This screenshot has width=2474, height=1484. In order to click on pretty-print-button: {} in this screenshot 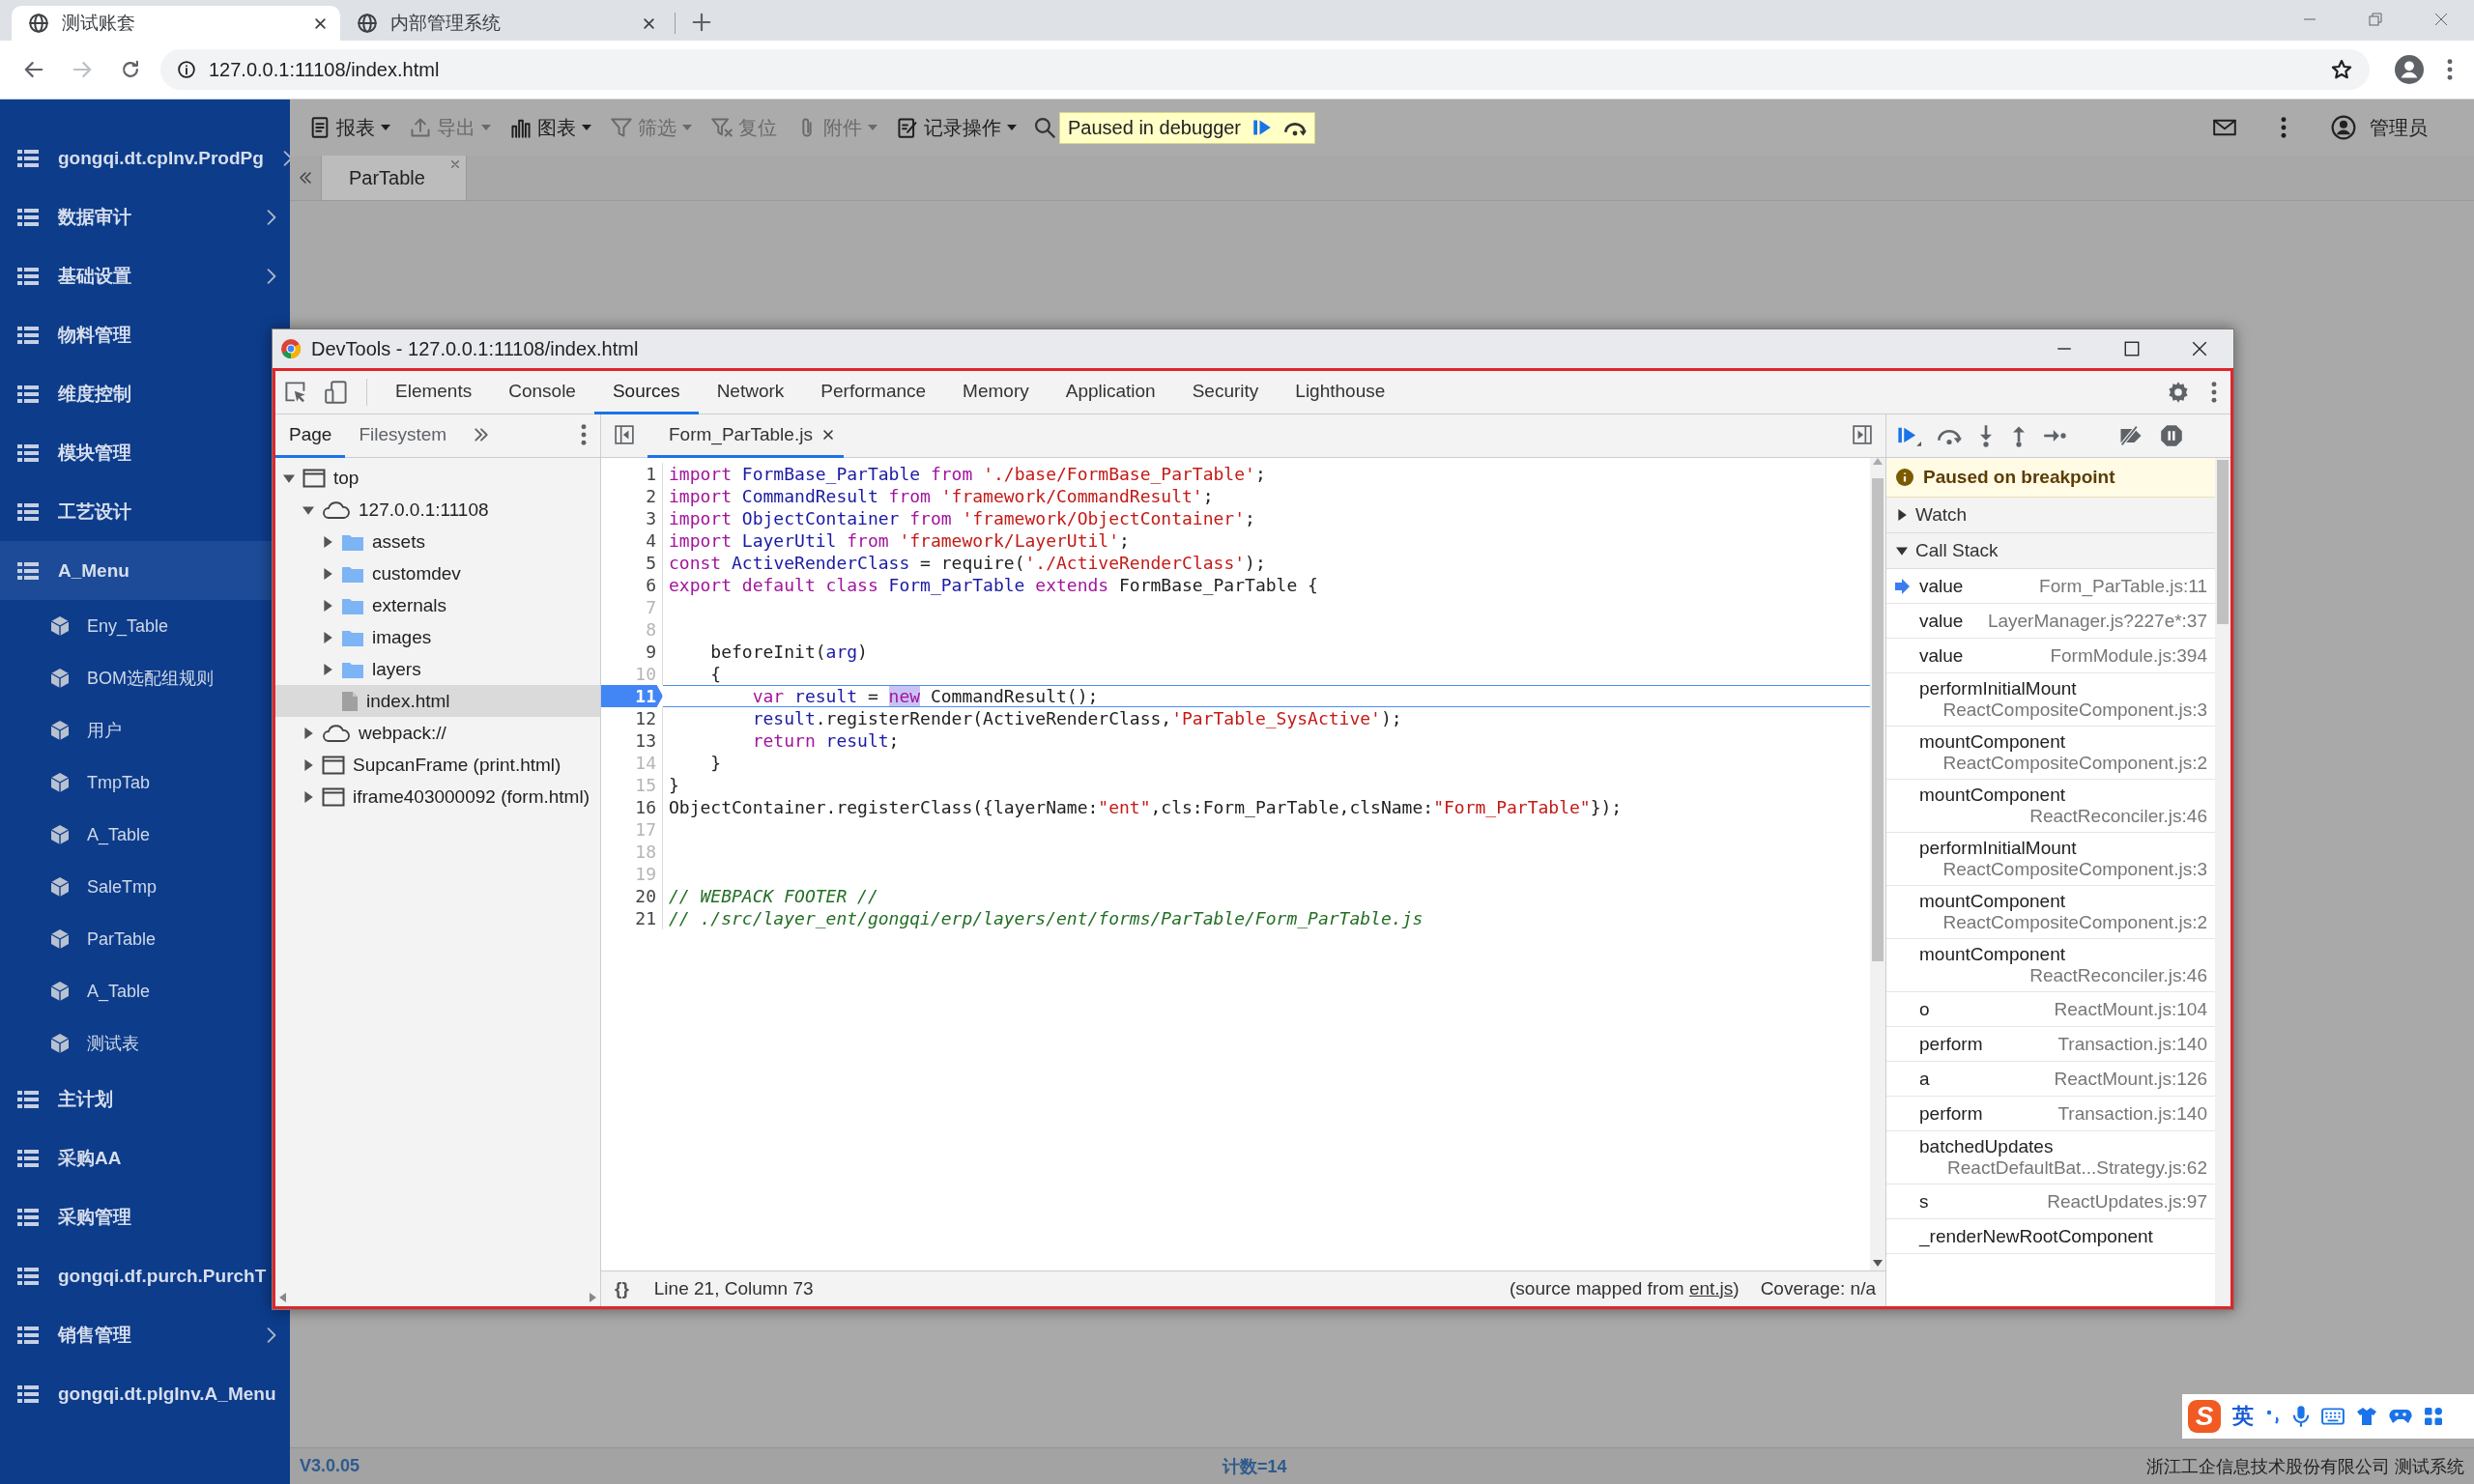, I will do `click(622, 1289)`.